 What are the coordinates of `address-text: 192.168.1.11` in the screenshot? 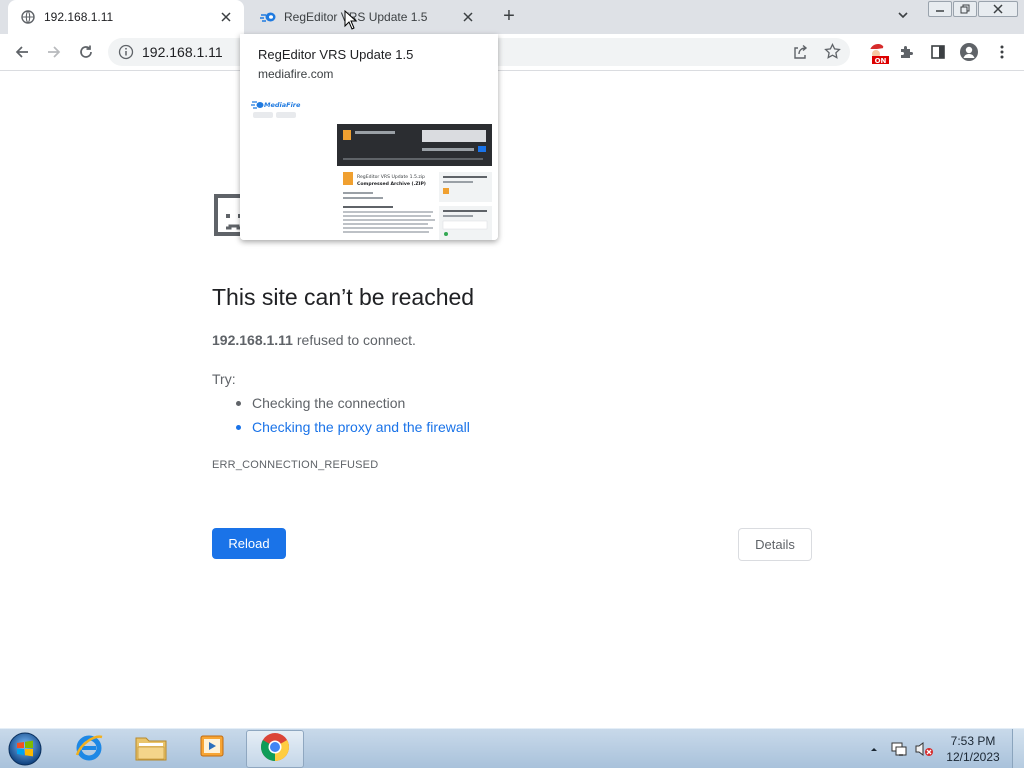 It's located at (182, 52).